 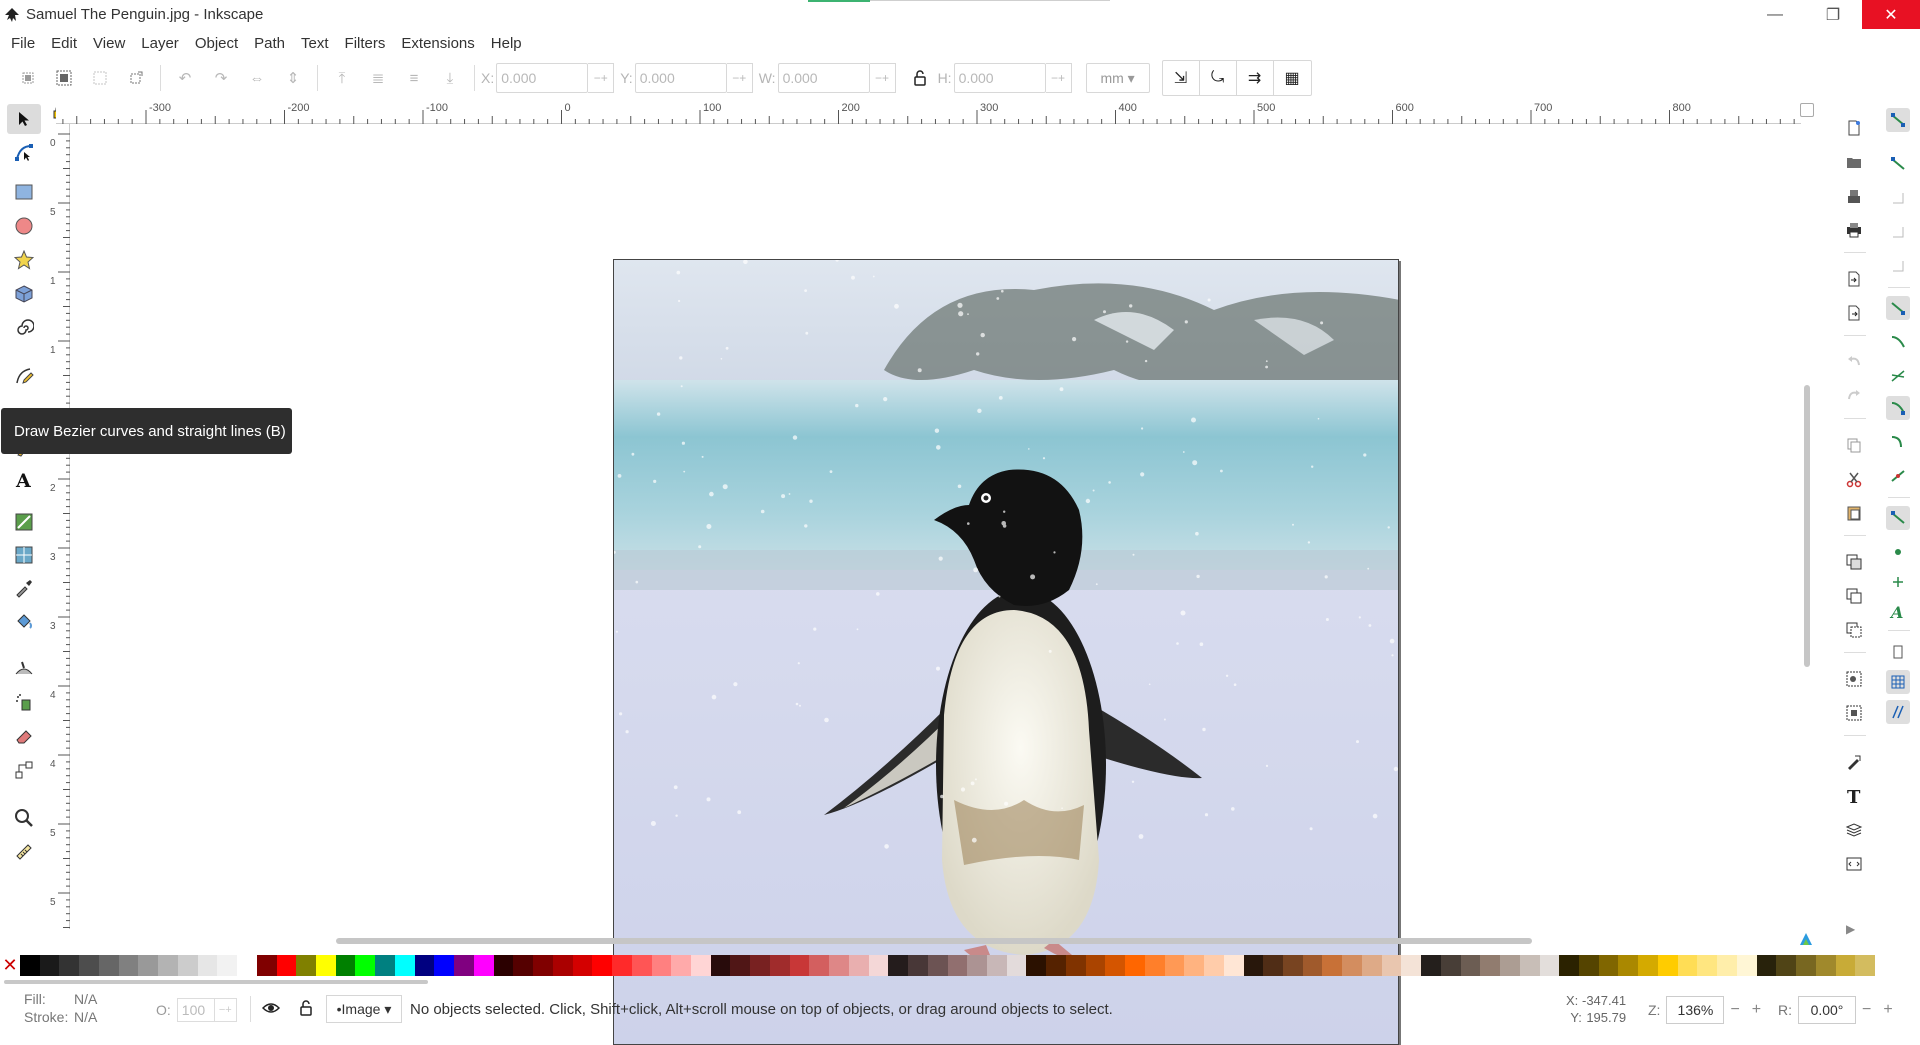 What do you see at coordinates (1827, 1010) in the screenshot?
I see `rotation-input: 0.00°` at bounding box center [1827, 1010].